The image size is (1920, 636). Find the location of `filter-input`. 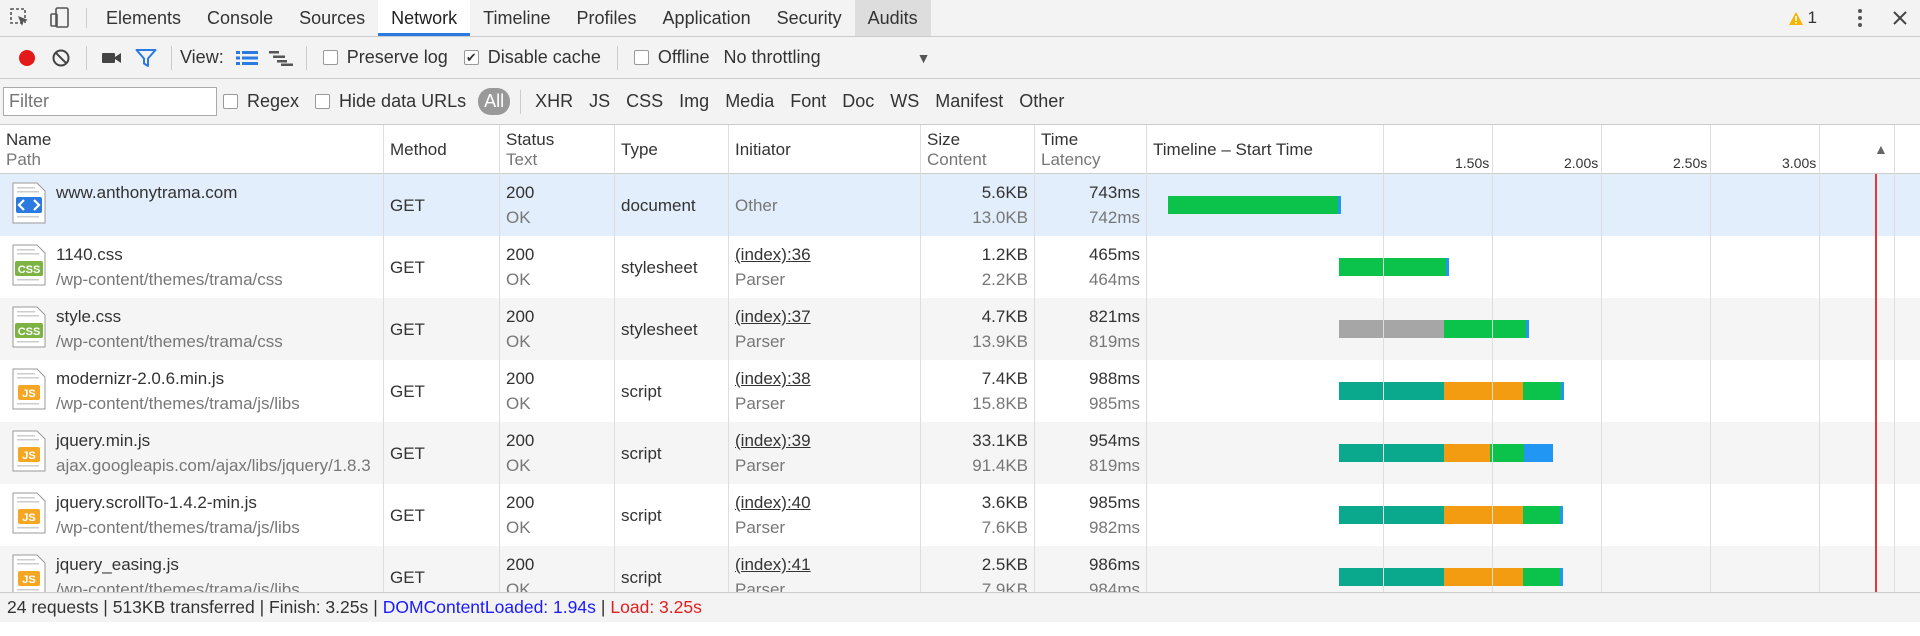

filter-input is located at coordinates (110, 101).